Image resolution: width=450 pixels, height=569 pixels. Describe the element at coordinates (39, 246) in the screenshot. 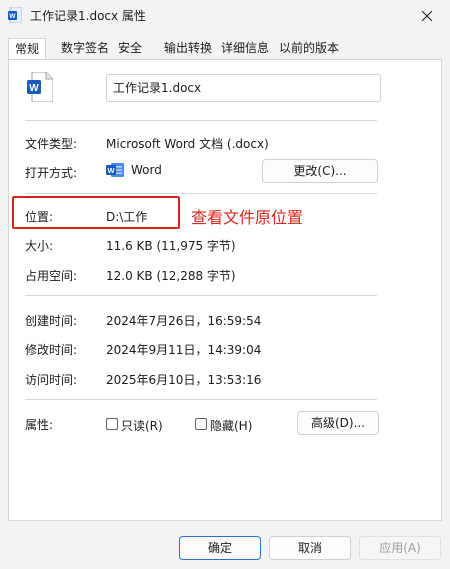

I see `size-label: 大小:` at that location.